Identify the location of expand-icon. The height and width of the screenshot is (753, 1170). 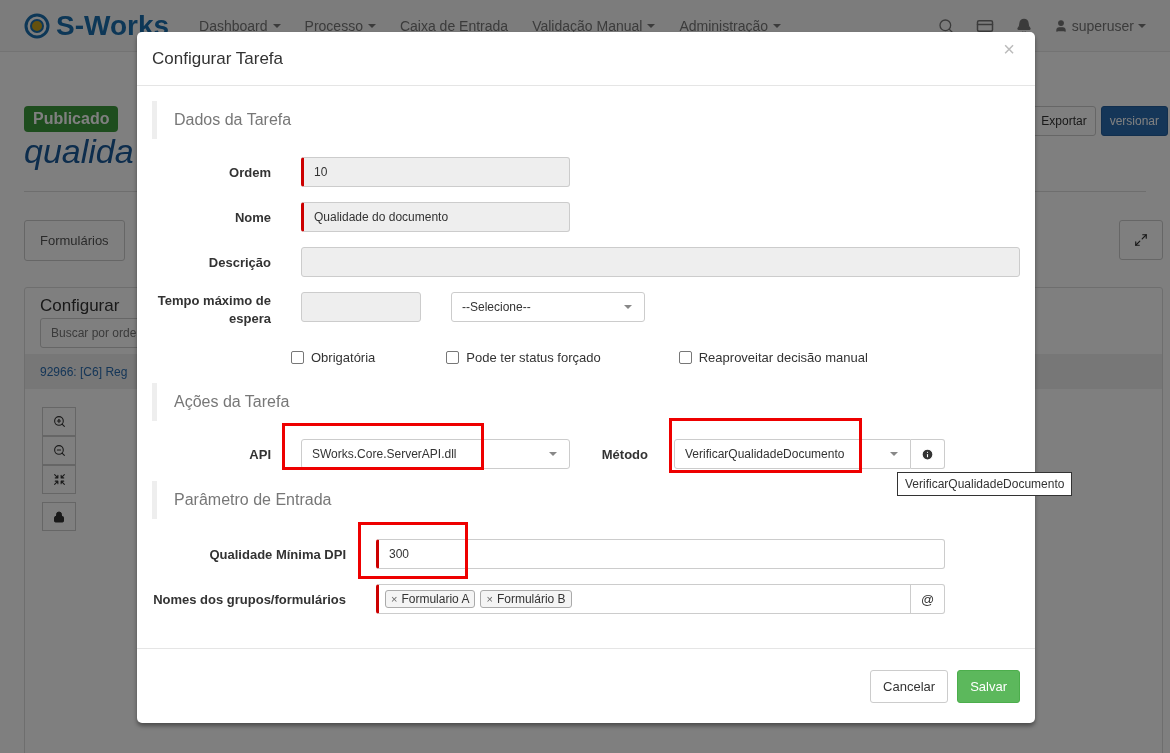
(1141, 240).